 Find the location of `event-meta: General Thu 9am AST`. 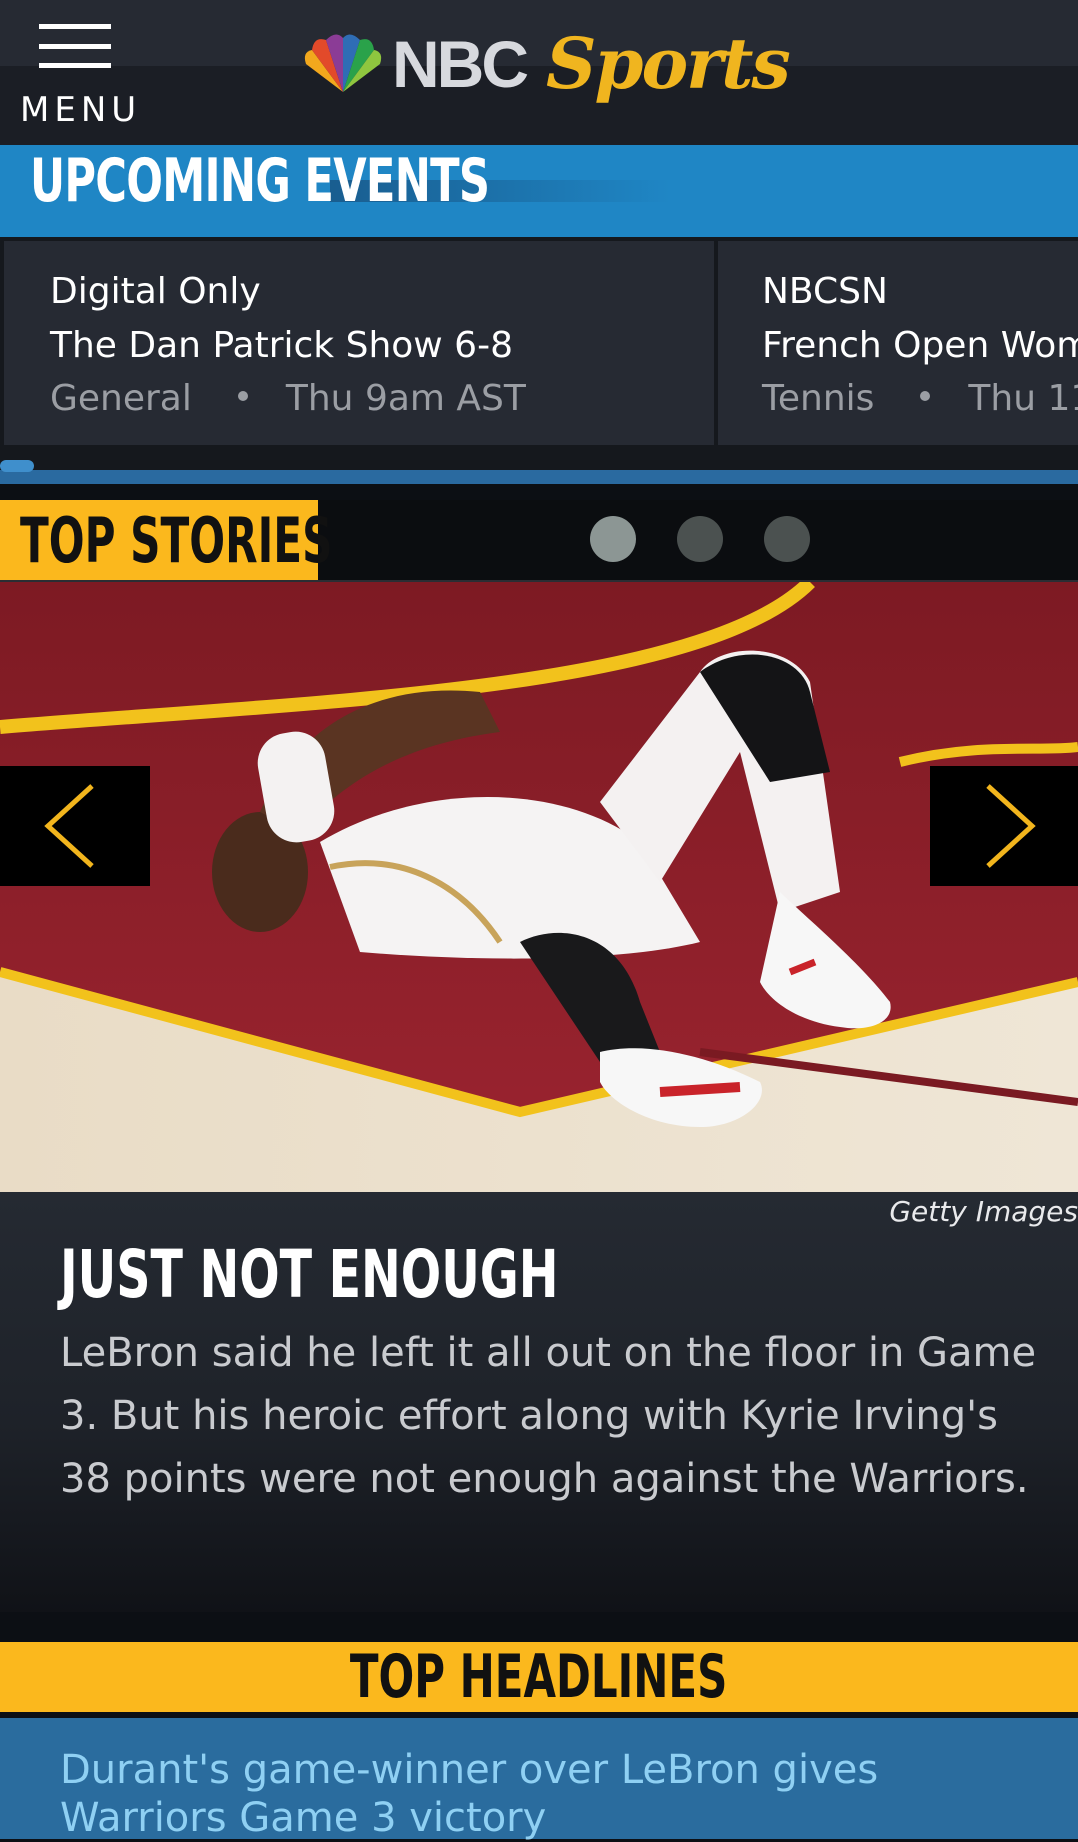

event-meta: General Thu 9am AST is located at coordinates (288, 398).